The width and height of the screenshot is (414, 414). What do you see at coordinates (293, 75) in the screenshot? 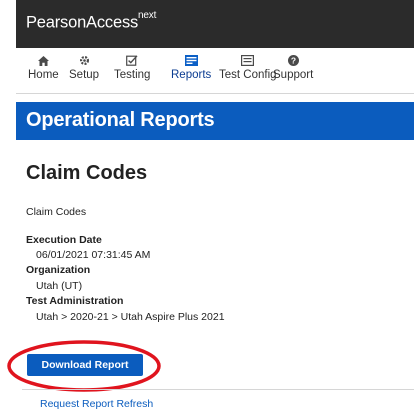
I see `nav-item-label: Support` at bounding box center [293, 75].